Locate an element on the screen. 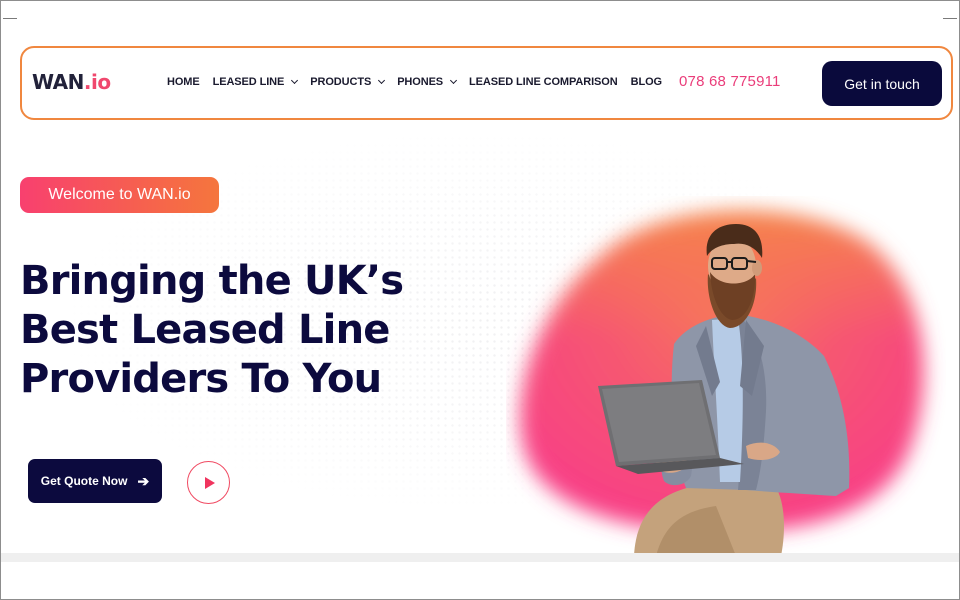 The image size is (960, 600). menu-item-leased-line: LEASED LINE is located at coordinates (256, 82).